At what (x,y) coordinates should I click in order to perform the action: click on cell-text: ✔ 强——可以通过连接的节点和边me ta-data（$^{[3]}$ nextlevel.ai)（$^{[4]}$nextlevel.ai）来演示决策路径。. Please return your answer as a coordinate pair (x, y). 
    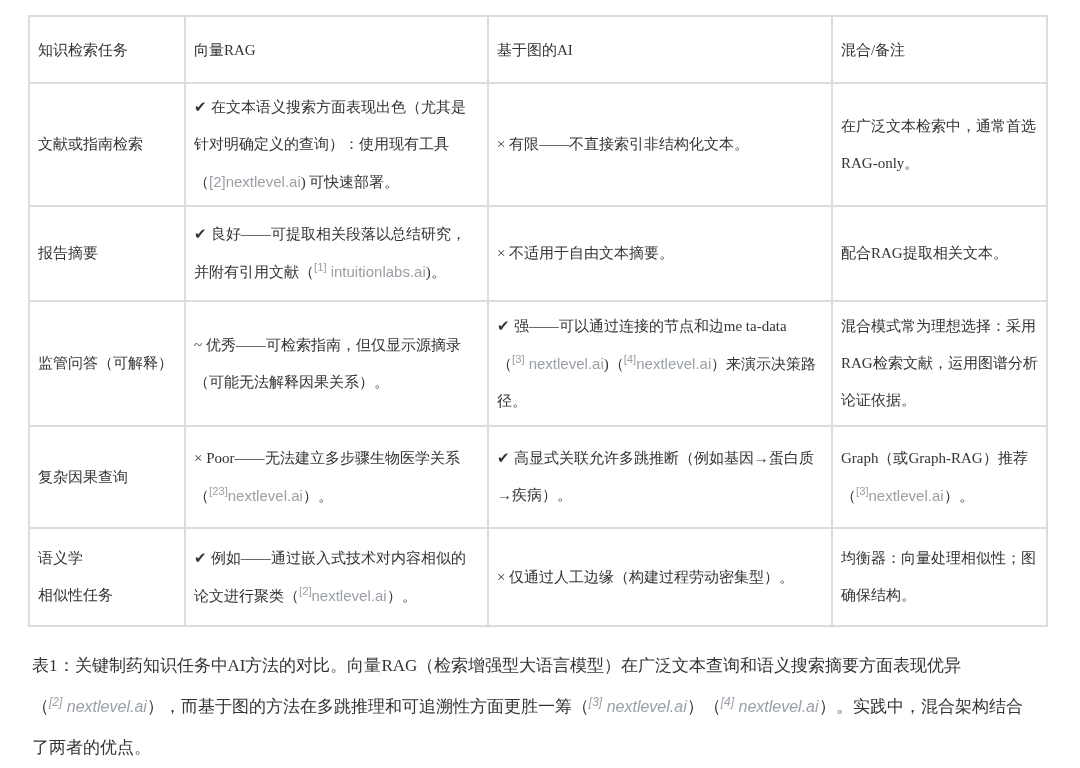
    Looking at the image, I should click on (657, 363).